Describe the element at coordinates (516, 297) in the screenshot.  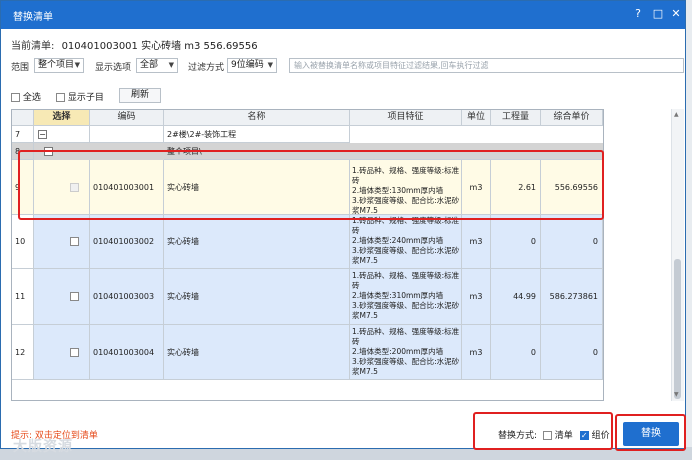
I see `quantity-cell: 44.99` at that location.